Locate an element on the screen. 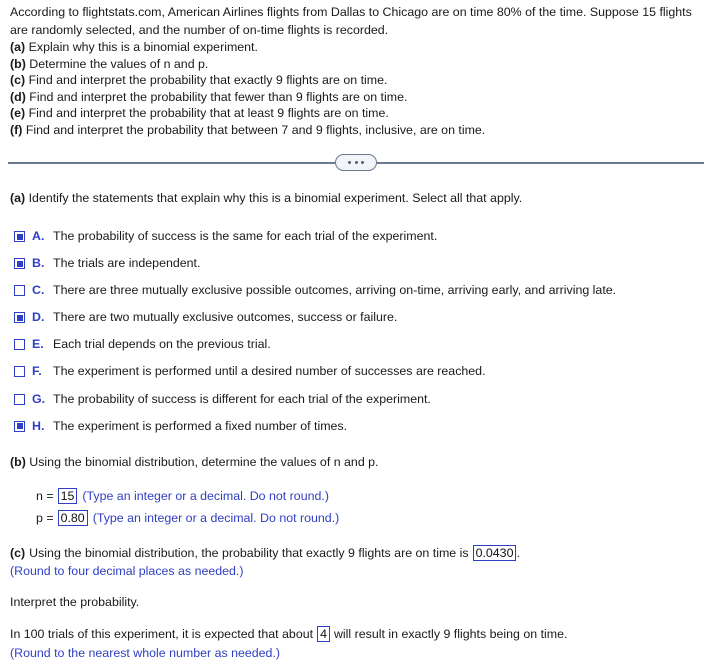  checkbox-g is located at coordinates (19, 399).